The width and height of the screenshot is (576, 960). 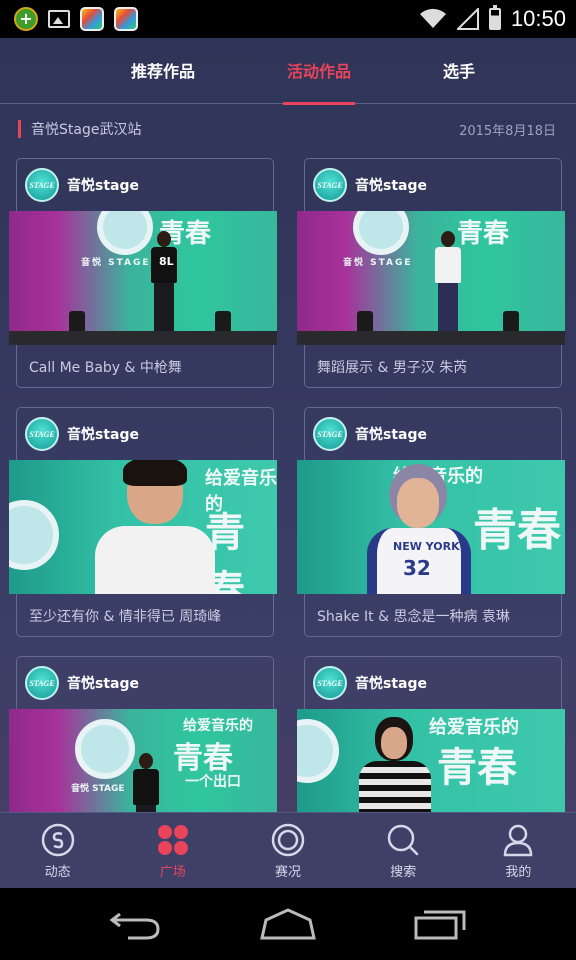 I want to click on nav-label: 赛况, so click(x=288, y=872).